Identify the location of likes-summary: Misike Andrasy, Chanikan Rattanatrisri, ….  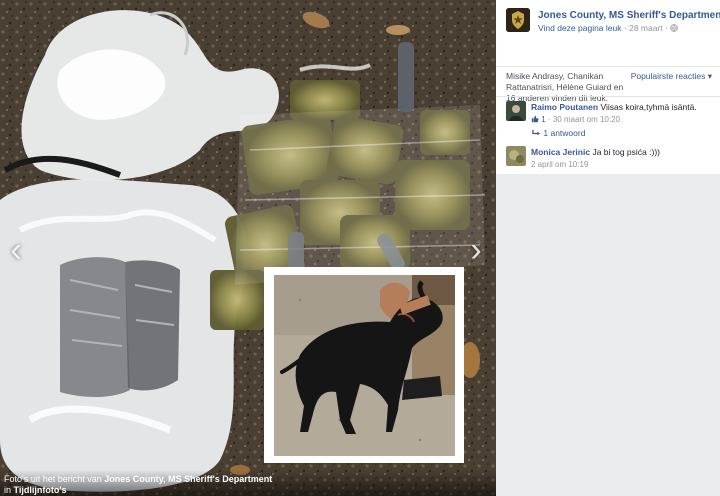
(570, 87).